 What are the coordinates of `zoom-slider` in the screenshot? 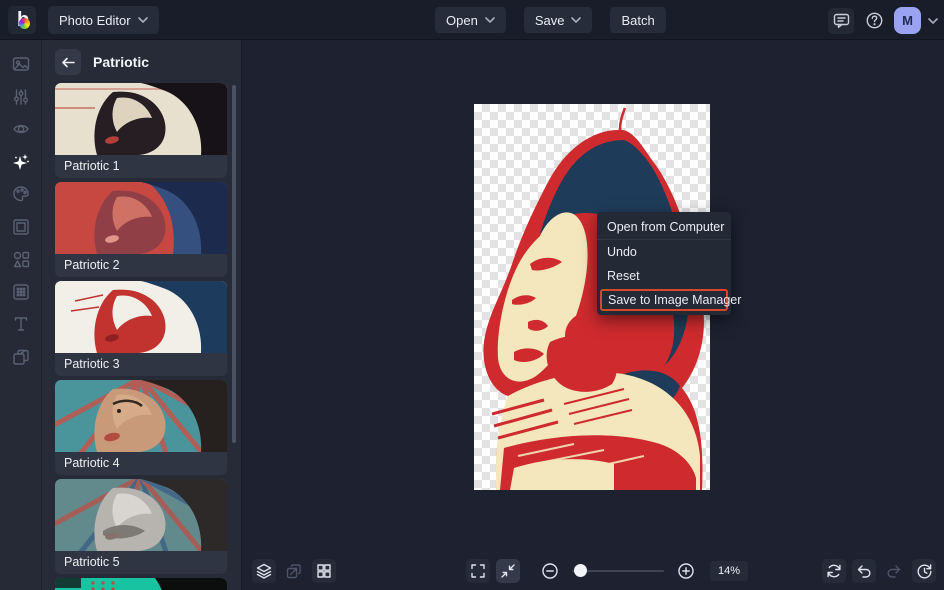 It's located at (618, 571).